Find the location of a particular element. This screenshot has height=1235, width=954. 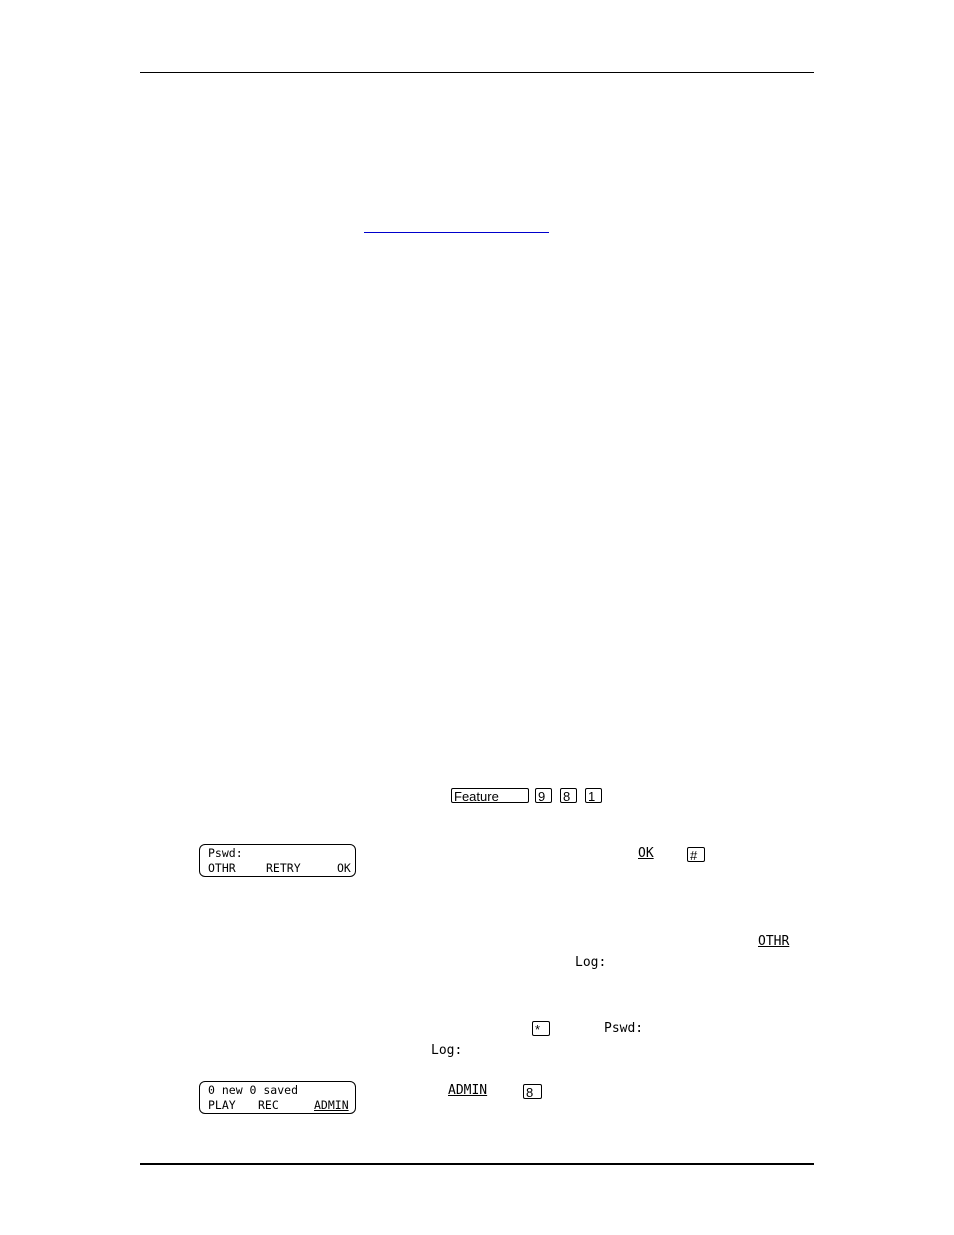

softkey-othr: OTHR is located at coordinates (222, 868).